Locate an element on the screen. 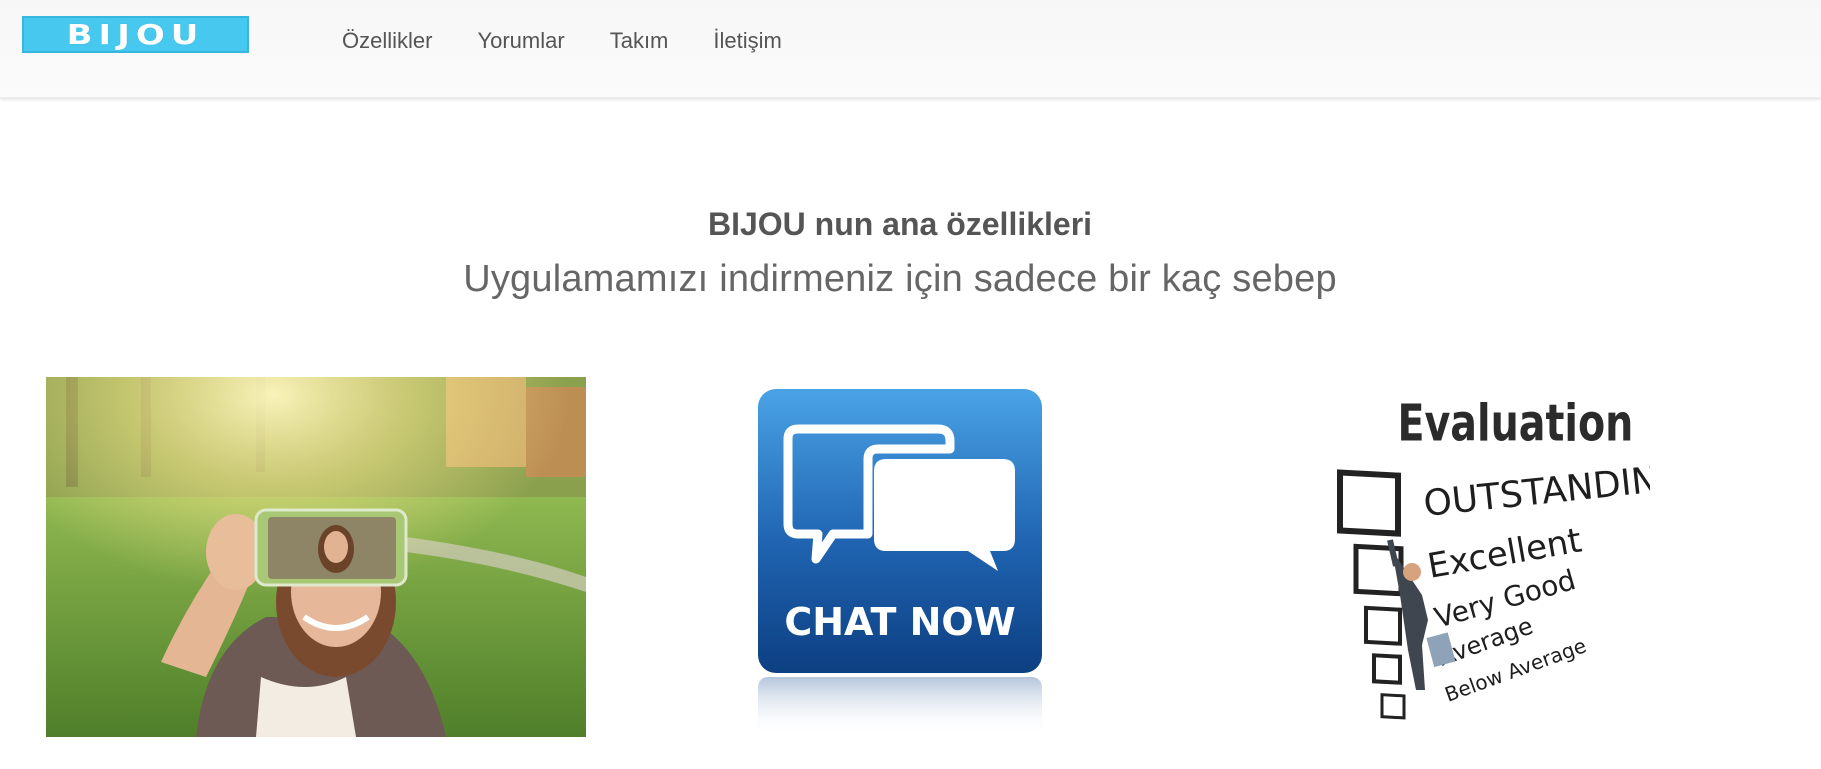 This screenshot has width=1821, height=769. brand-logo: BIJOU is located at coordinates (135, 34).